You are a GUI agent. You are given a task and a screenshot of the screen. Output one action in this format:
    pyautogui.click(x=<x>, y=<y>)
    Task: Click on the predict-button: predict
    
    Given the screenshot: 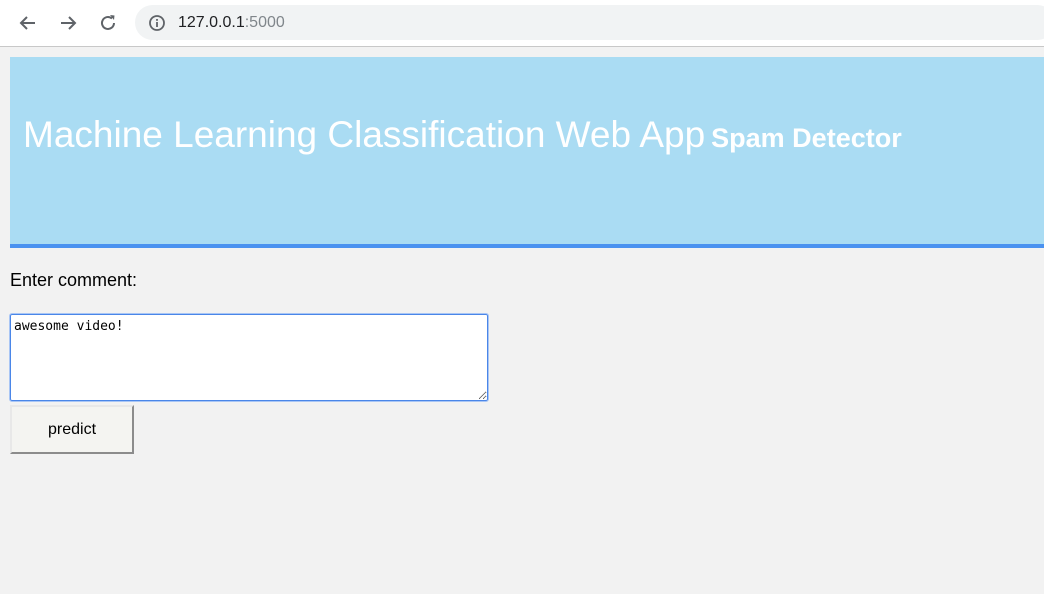 What is the action you would take?
    pyautogui.click(x=72, y=429)
    